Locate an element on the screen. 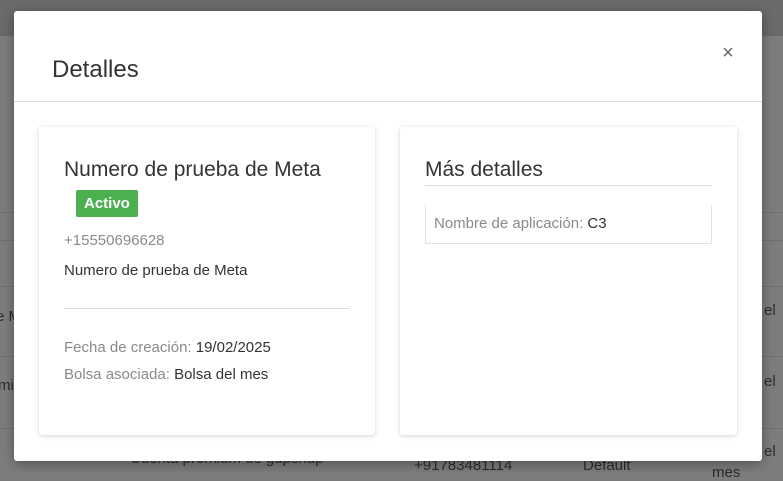 This screenshot has width=783, height=481. app-name-label: Nombre de aplicación: is located at coordinates (509, 223).